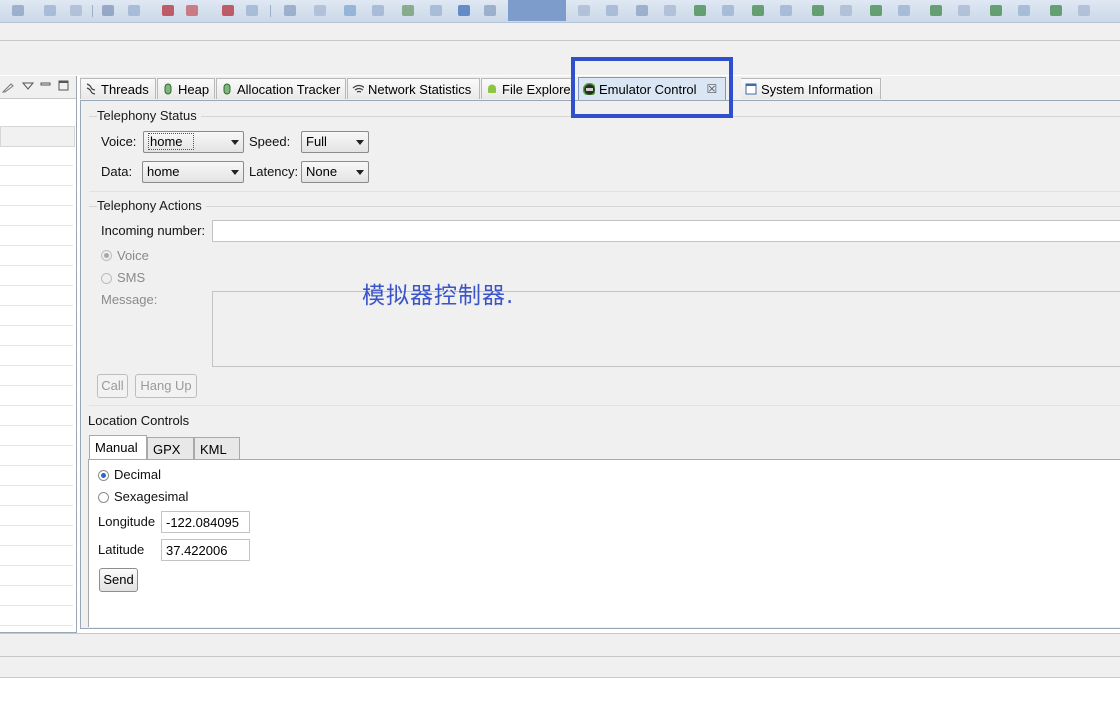 This screenshot has height=716, width=1120. I want to click on tab-gpx: GPX, so click(170, 449).